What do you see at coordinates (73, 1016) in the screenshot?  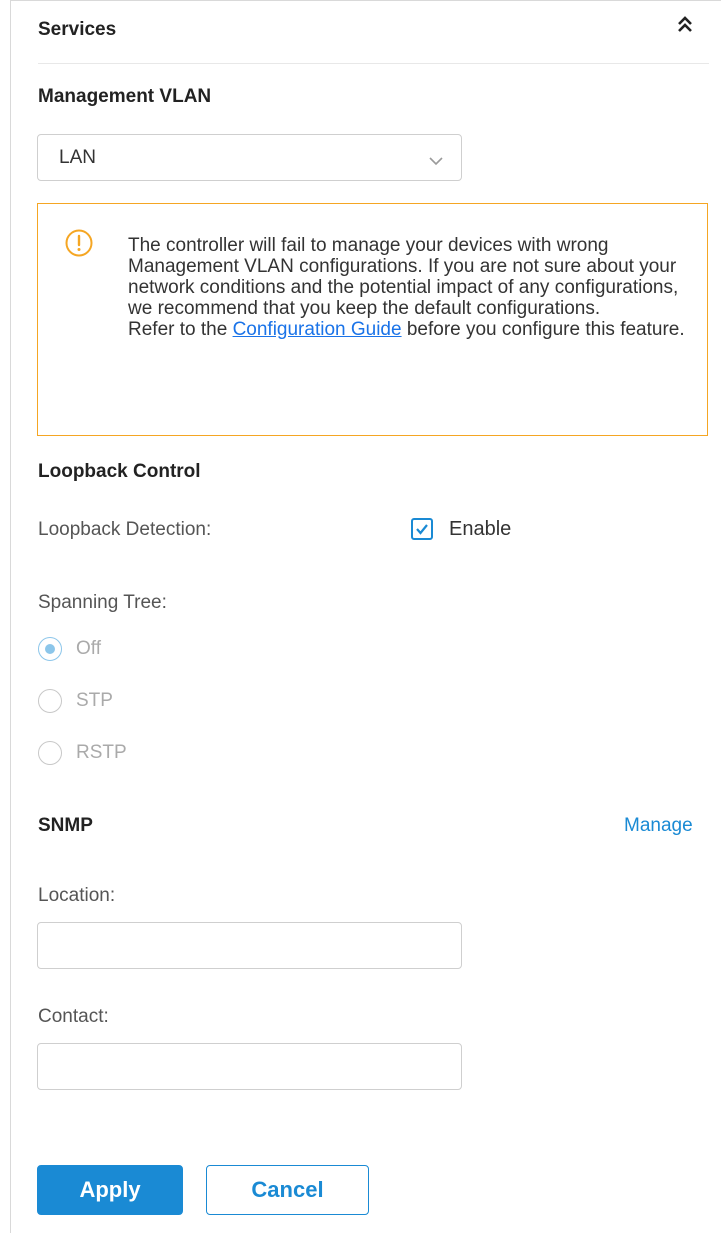 I see `contact-label: Contact:` at bounding box center [73, 1016].